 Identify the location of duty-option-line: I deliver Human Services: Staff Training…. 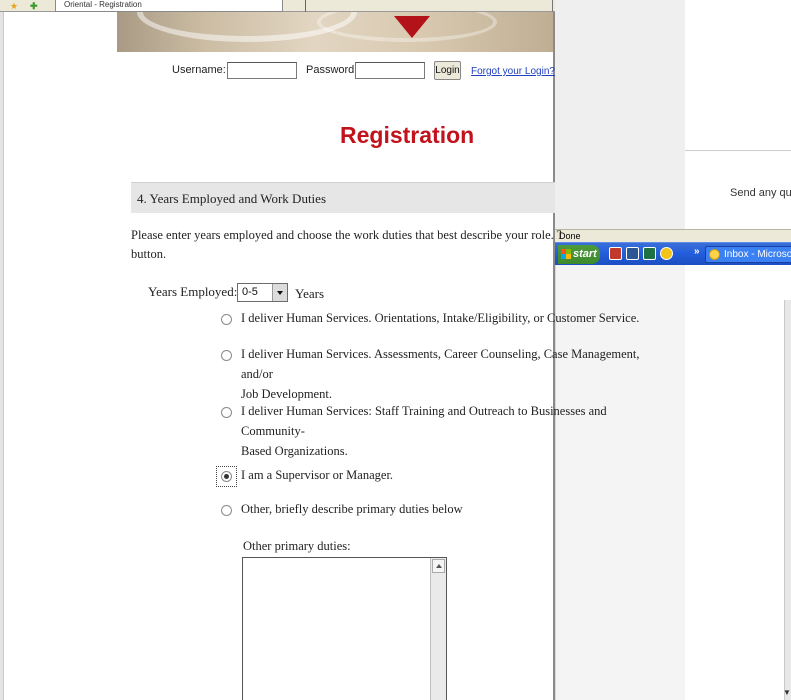
(424, 421).